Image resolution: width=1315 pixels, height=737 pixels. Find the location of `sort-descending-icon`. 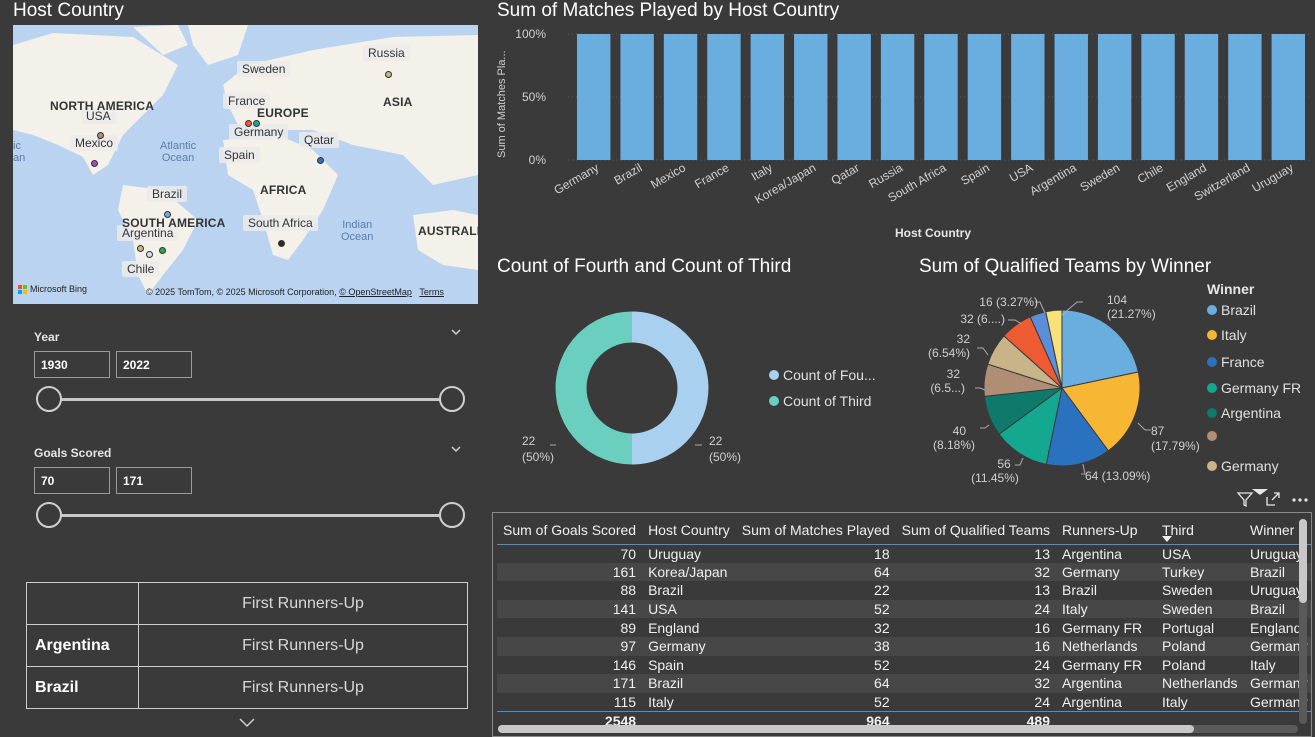

sort-descending-icon is located at coordinates (1167, 538).